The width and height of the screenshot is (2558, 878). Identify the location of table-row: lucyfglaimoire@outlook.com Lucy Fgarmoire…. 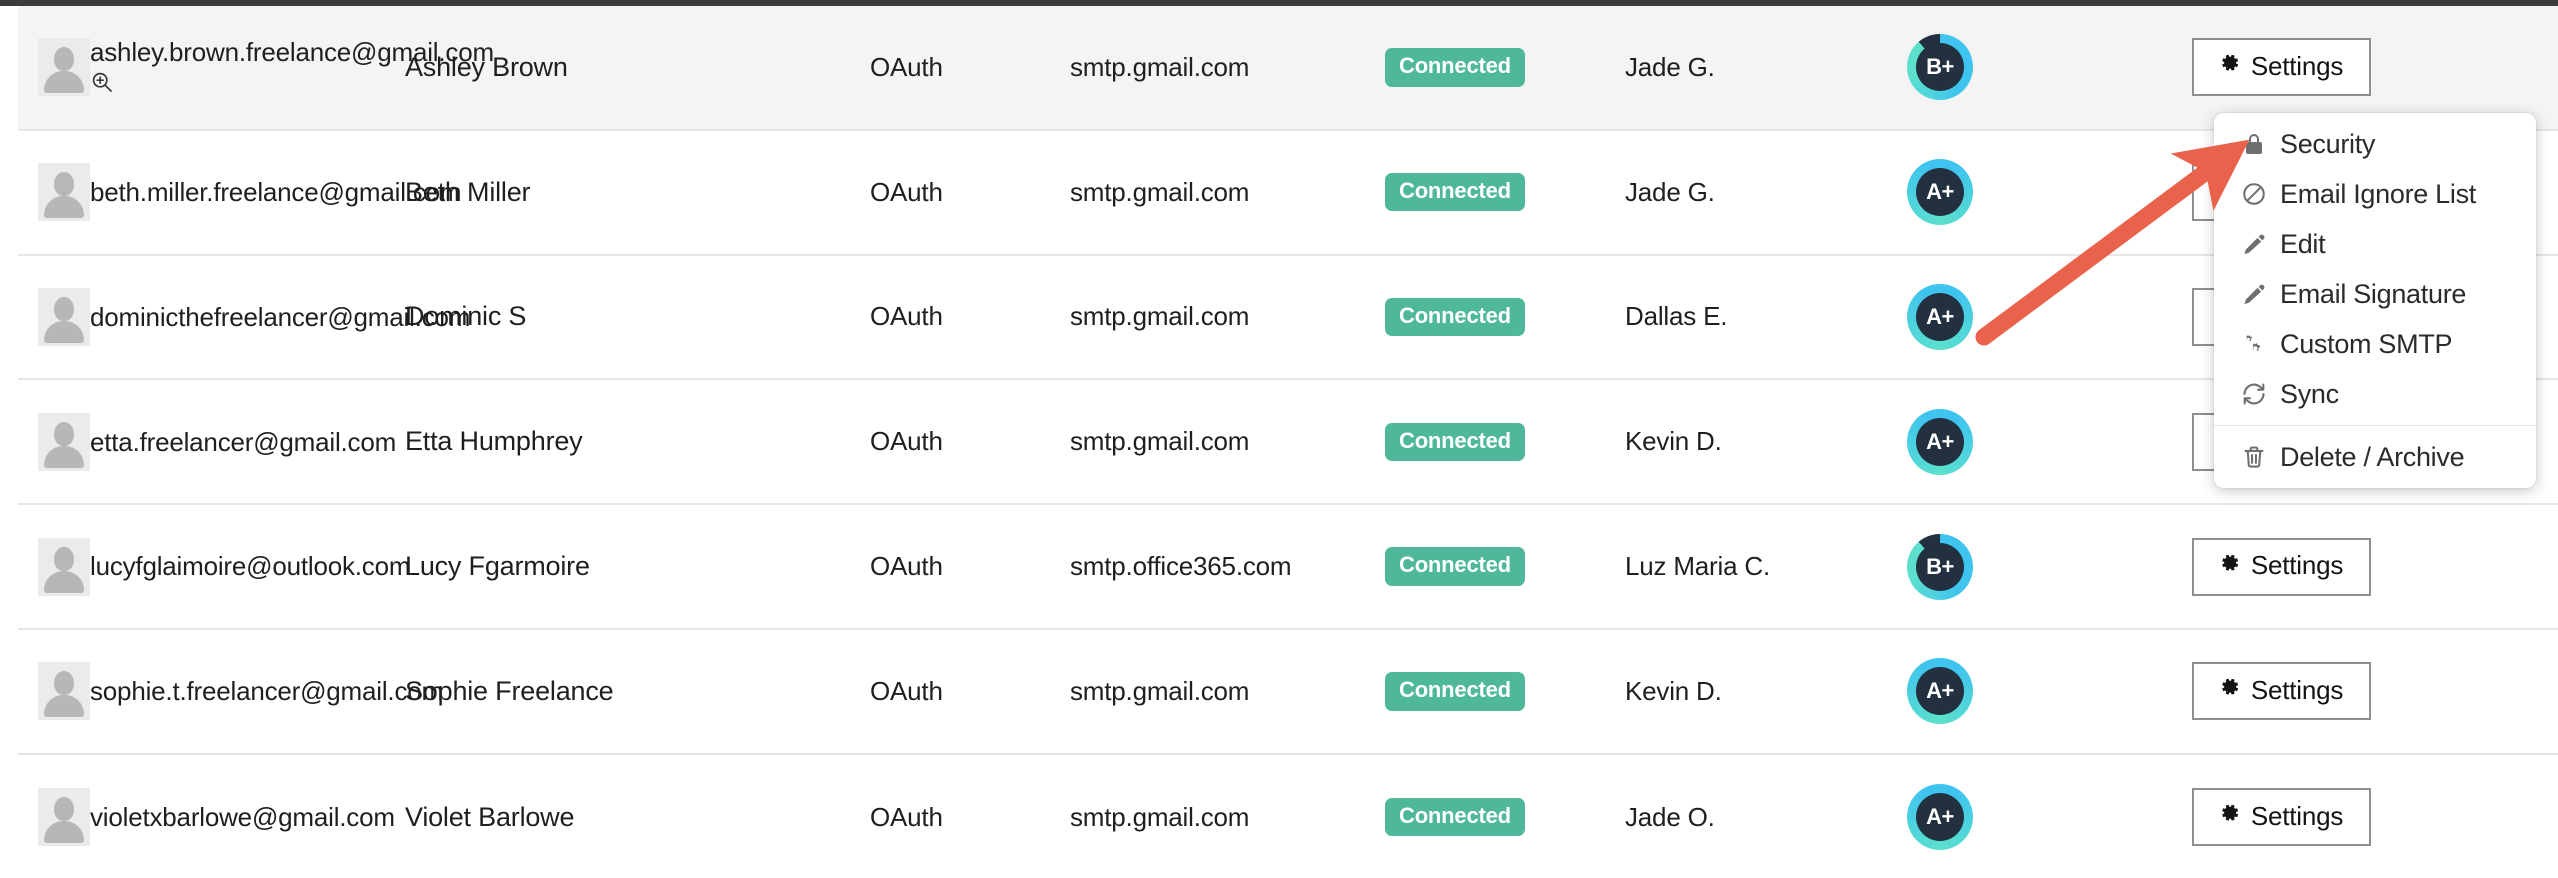
(1288, 567).